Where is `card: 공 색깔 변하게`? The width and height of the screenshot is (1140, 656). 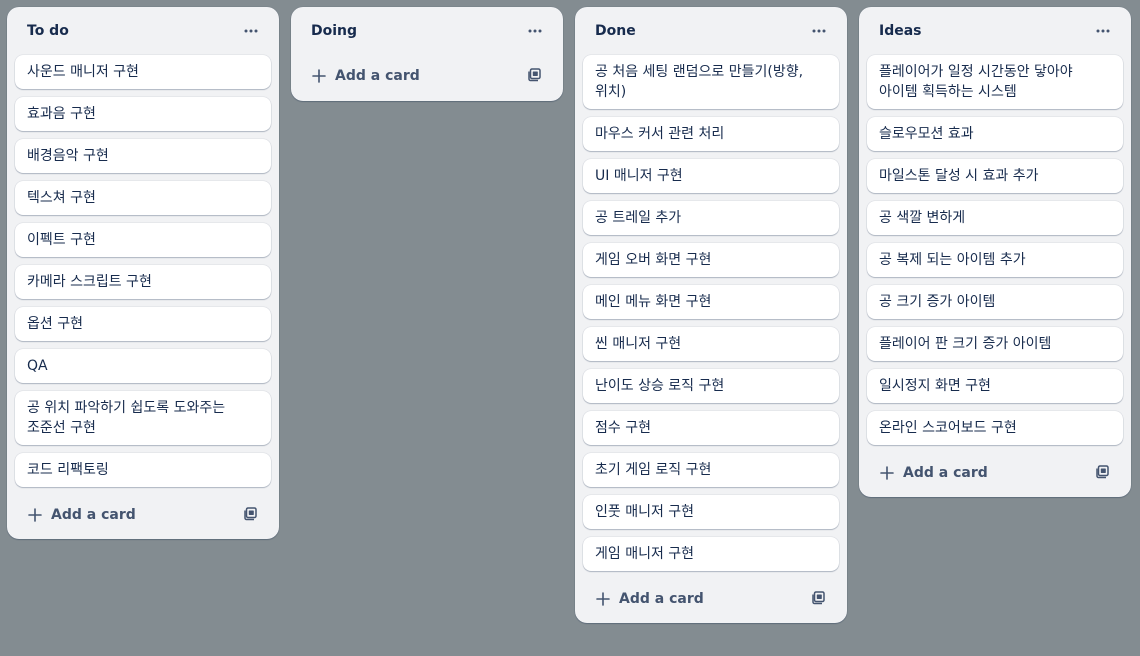
card: 공 색깔 변하게 is located at coordinates (995, 218).